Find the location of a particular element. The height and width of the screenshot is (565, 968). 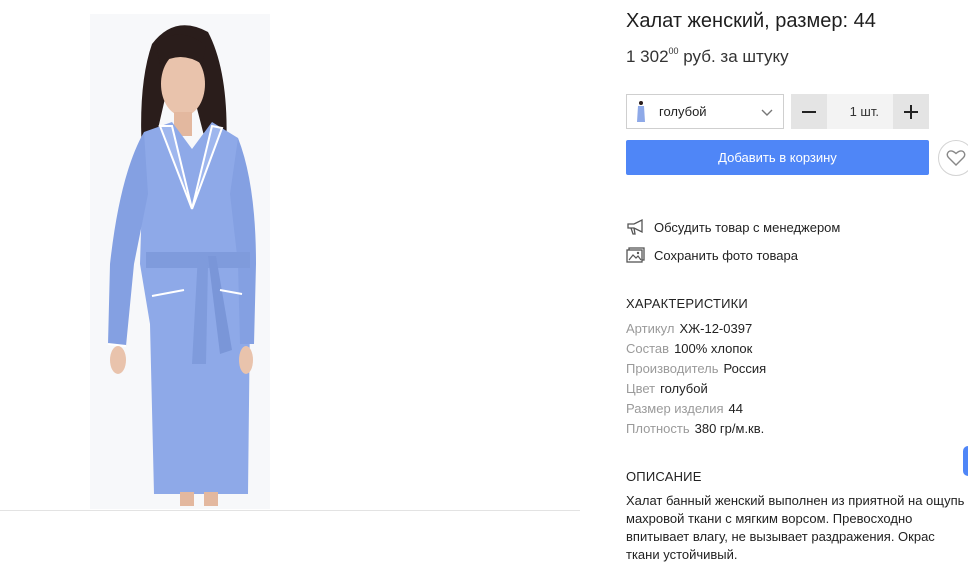

description-heading: ОПИСАНИЕ is located at coordinates (664, 476).